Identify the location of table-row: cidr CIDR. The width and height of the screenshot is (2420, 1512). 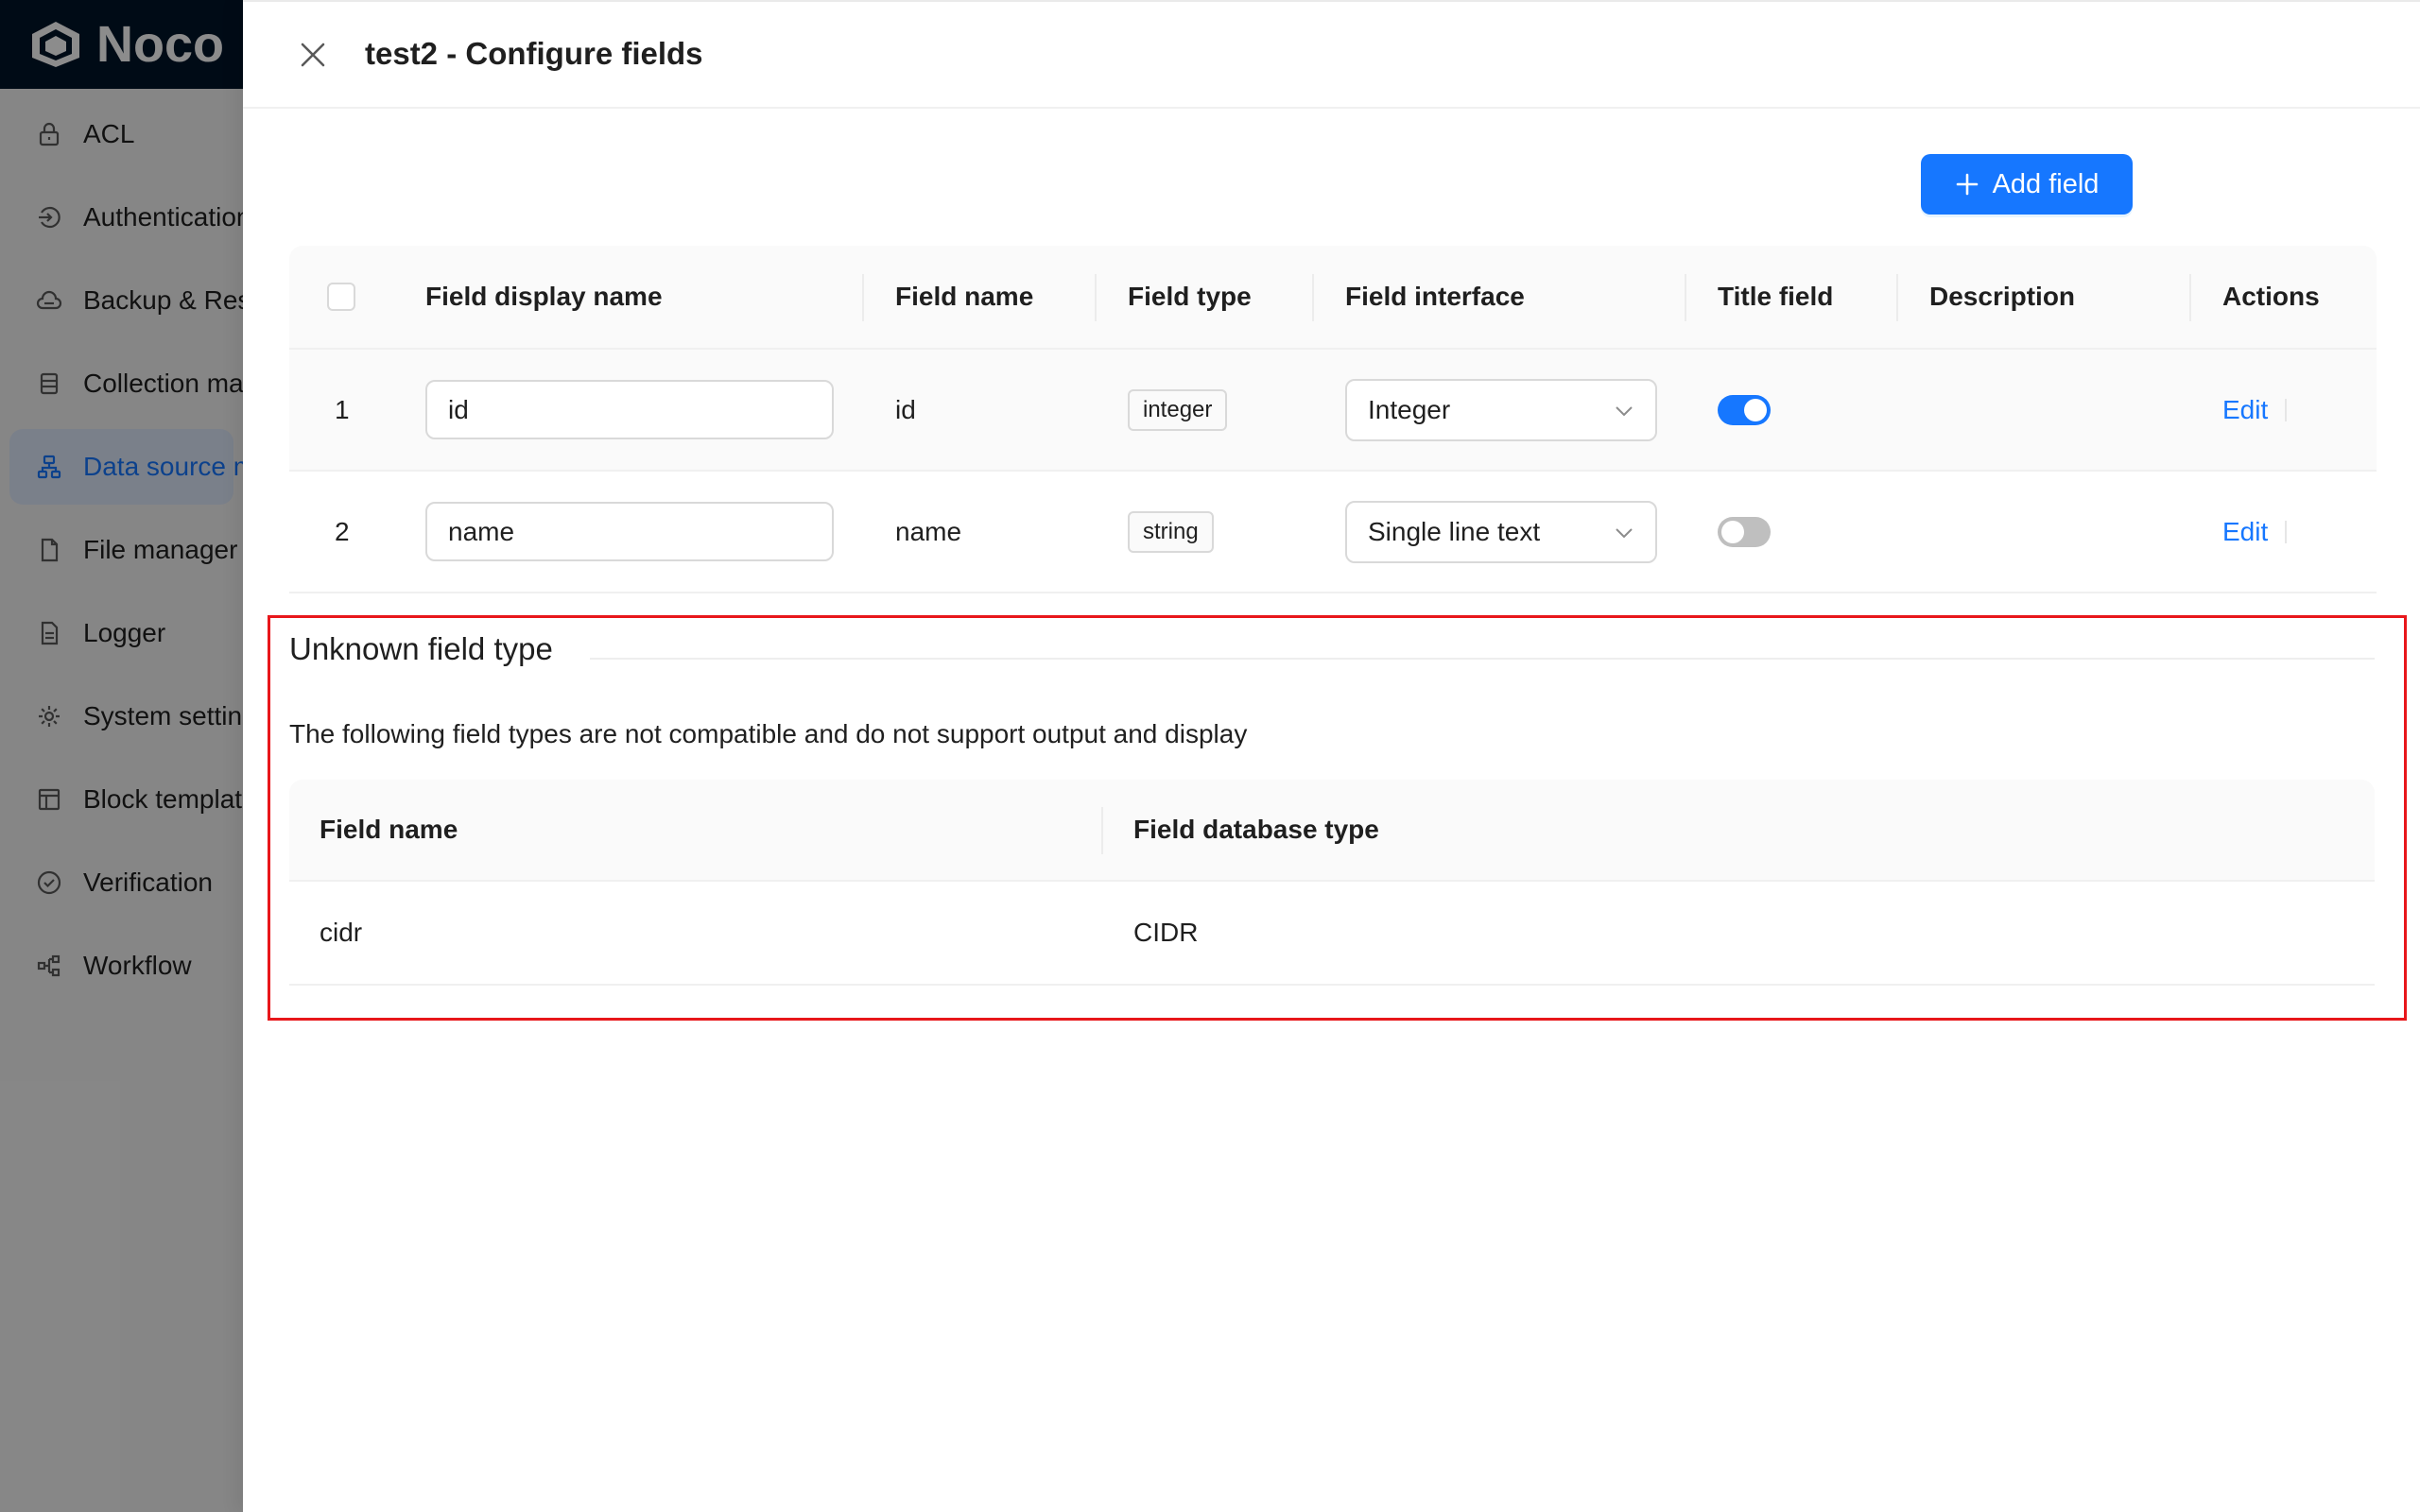
(1332, 934).